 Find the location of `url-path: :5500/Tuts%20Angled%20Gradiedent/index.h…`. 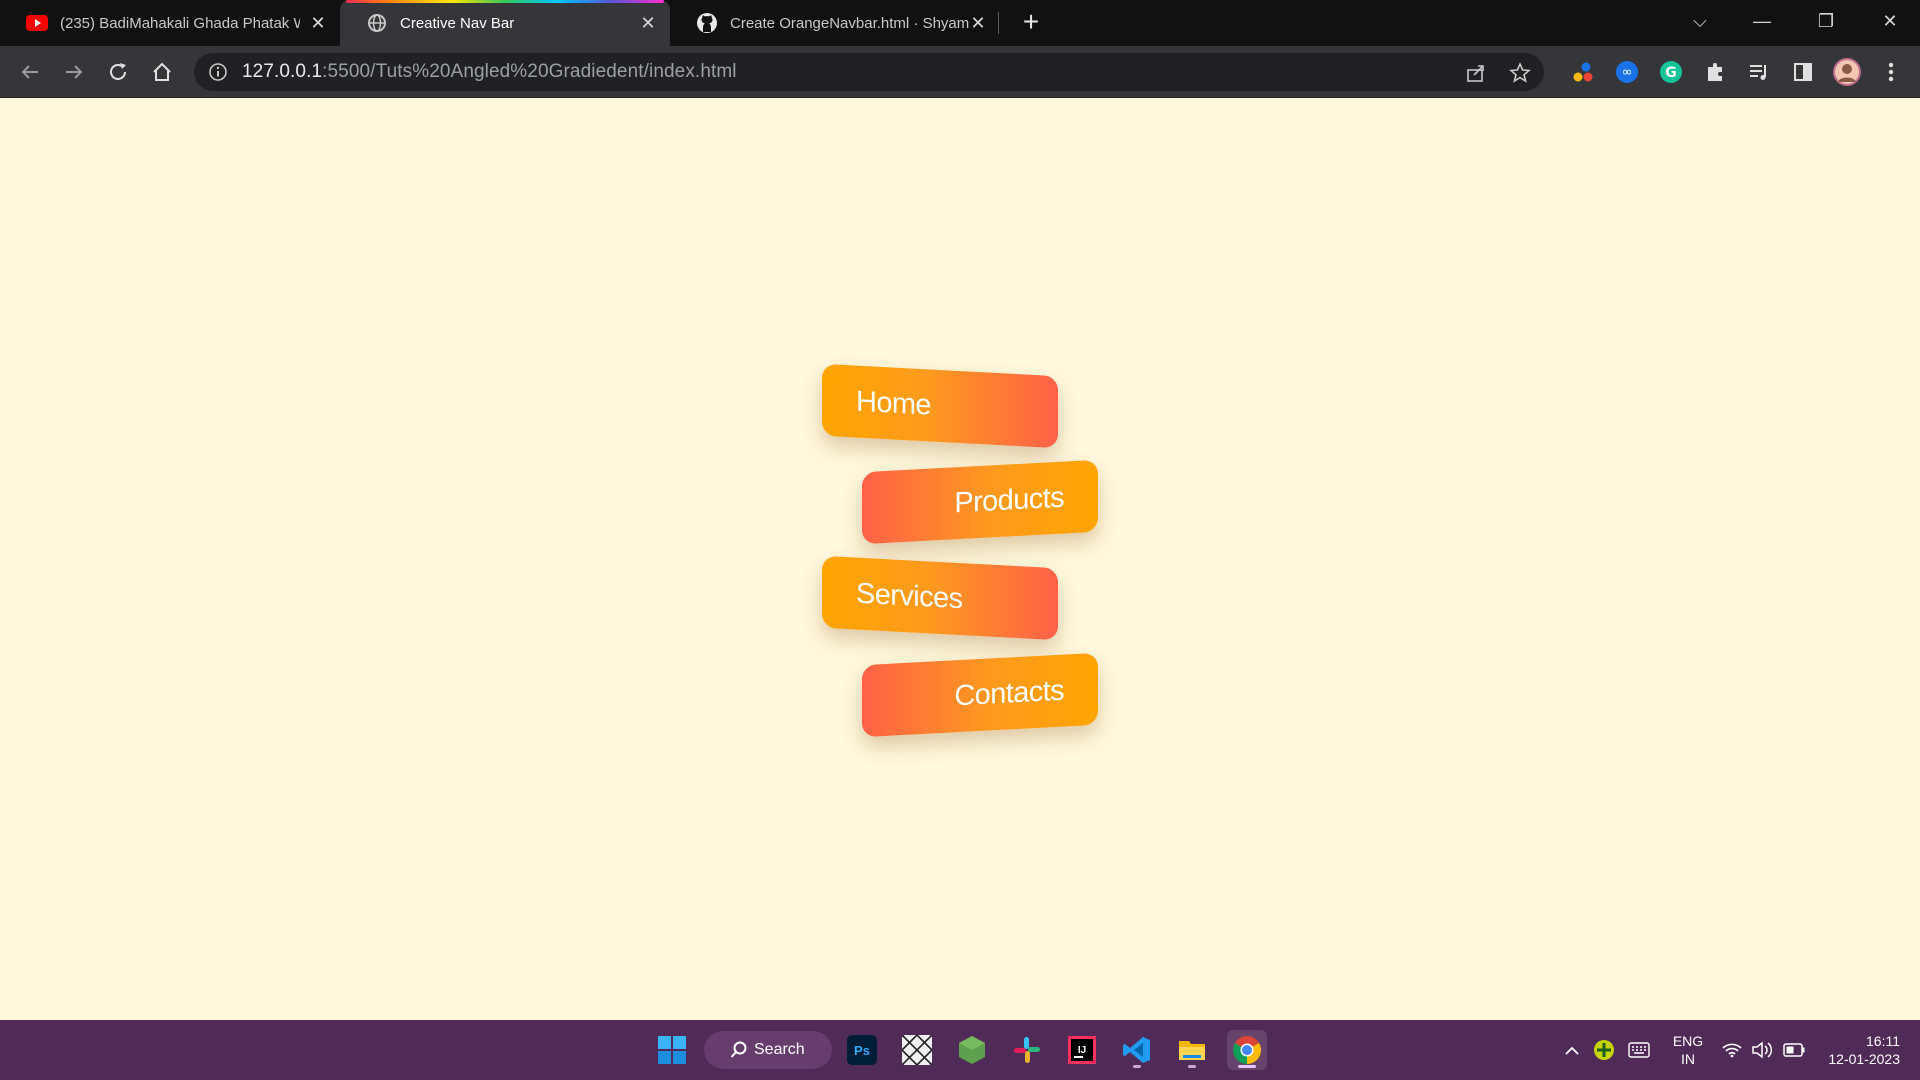

url-path: :5500/Tuts%20Angled%20Gradiedent/index.h… is located at coordinates (529, 71).